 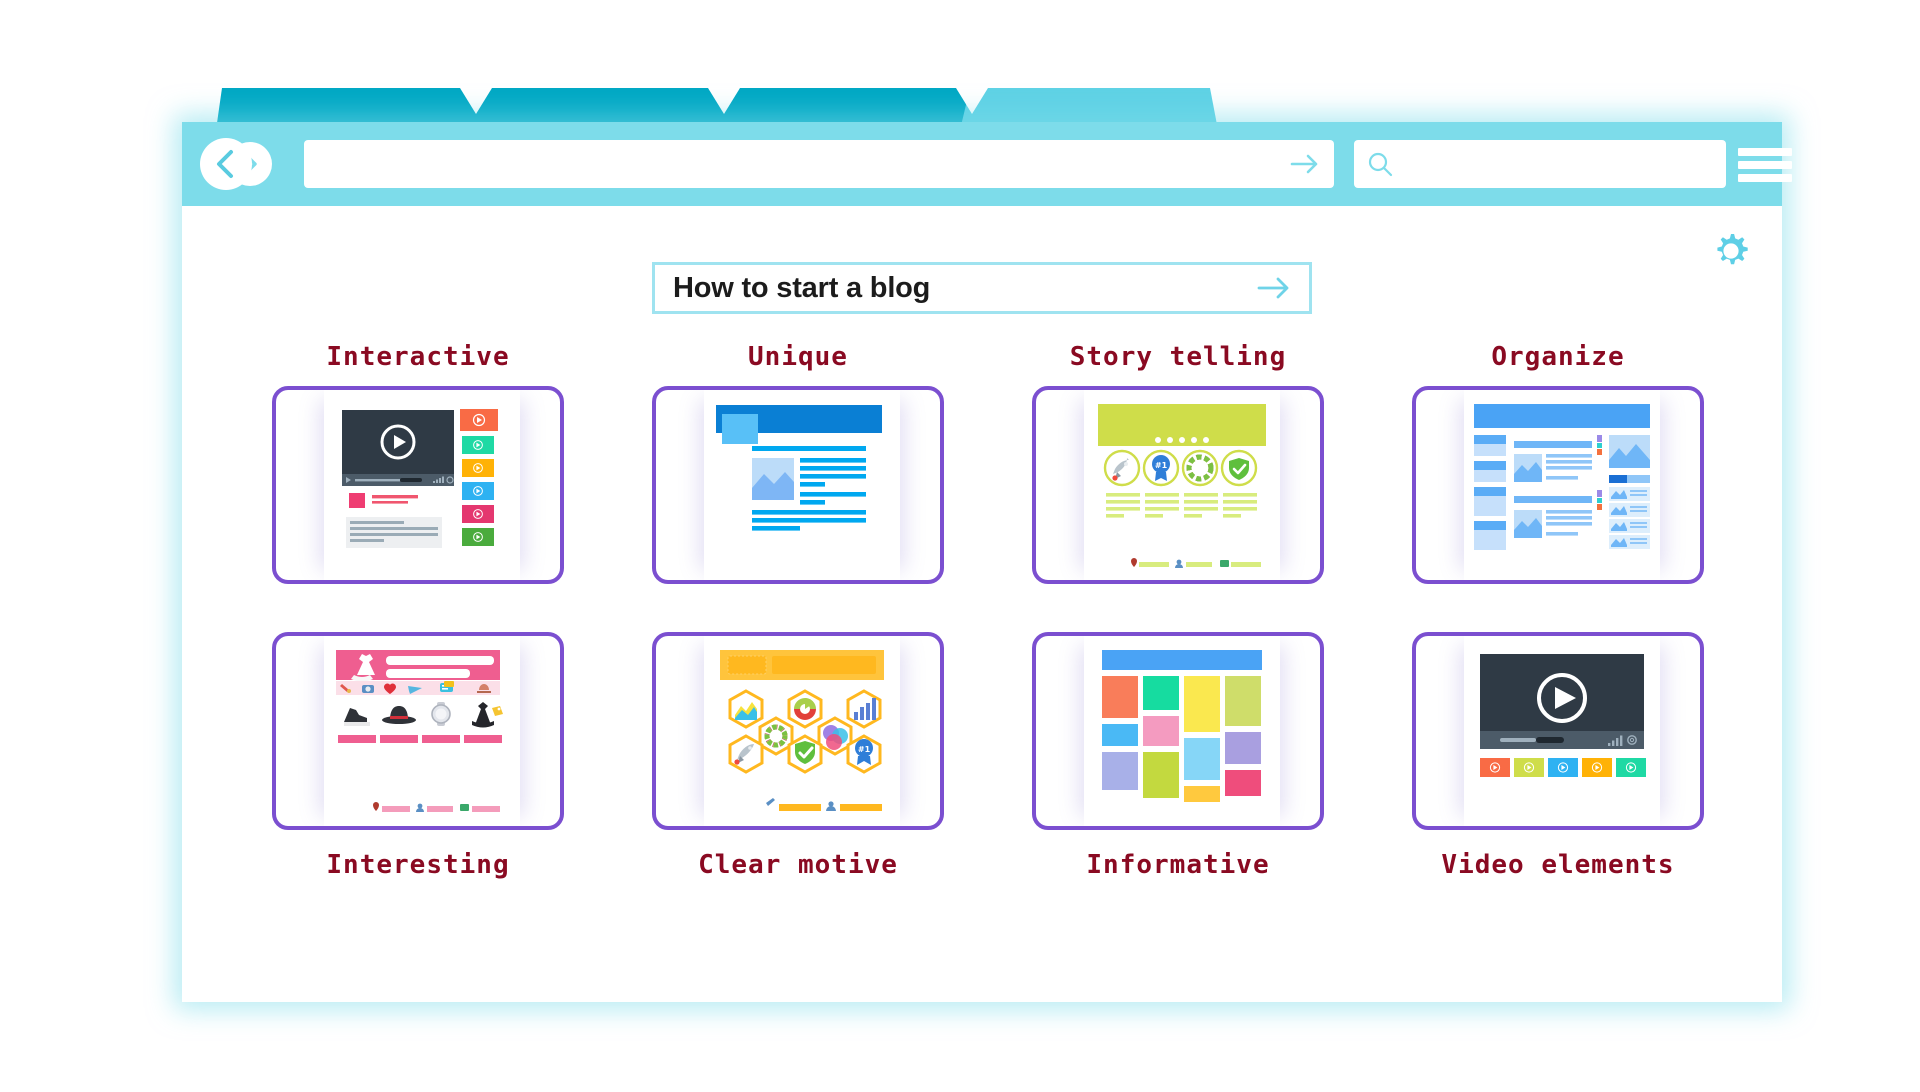 What do you see at coordinates (420, 720) in the screenshot?
I see `product-grid` at bounding box center [420, 720].